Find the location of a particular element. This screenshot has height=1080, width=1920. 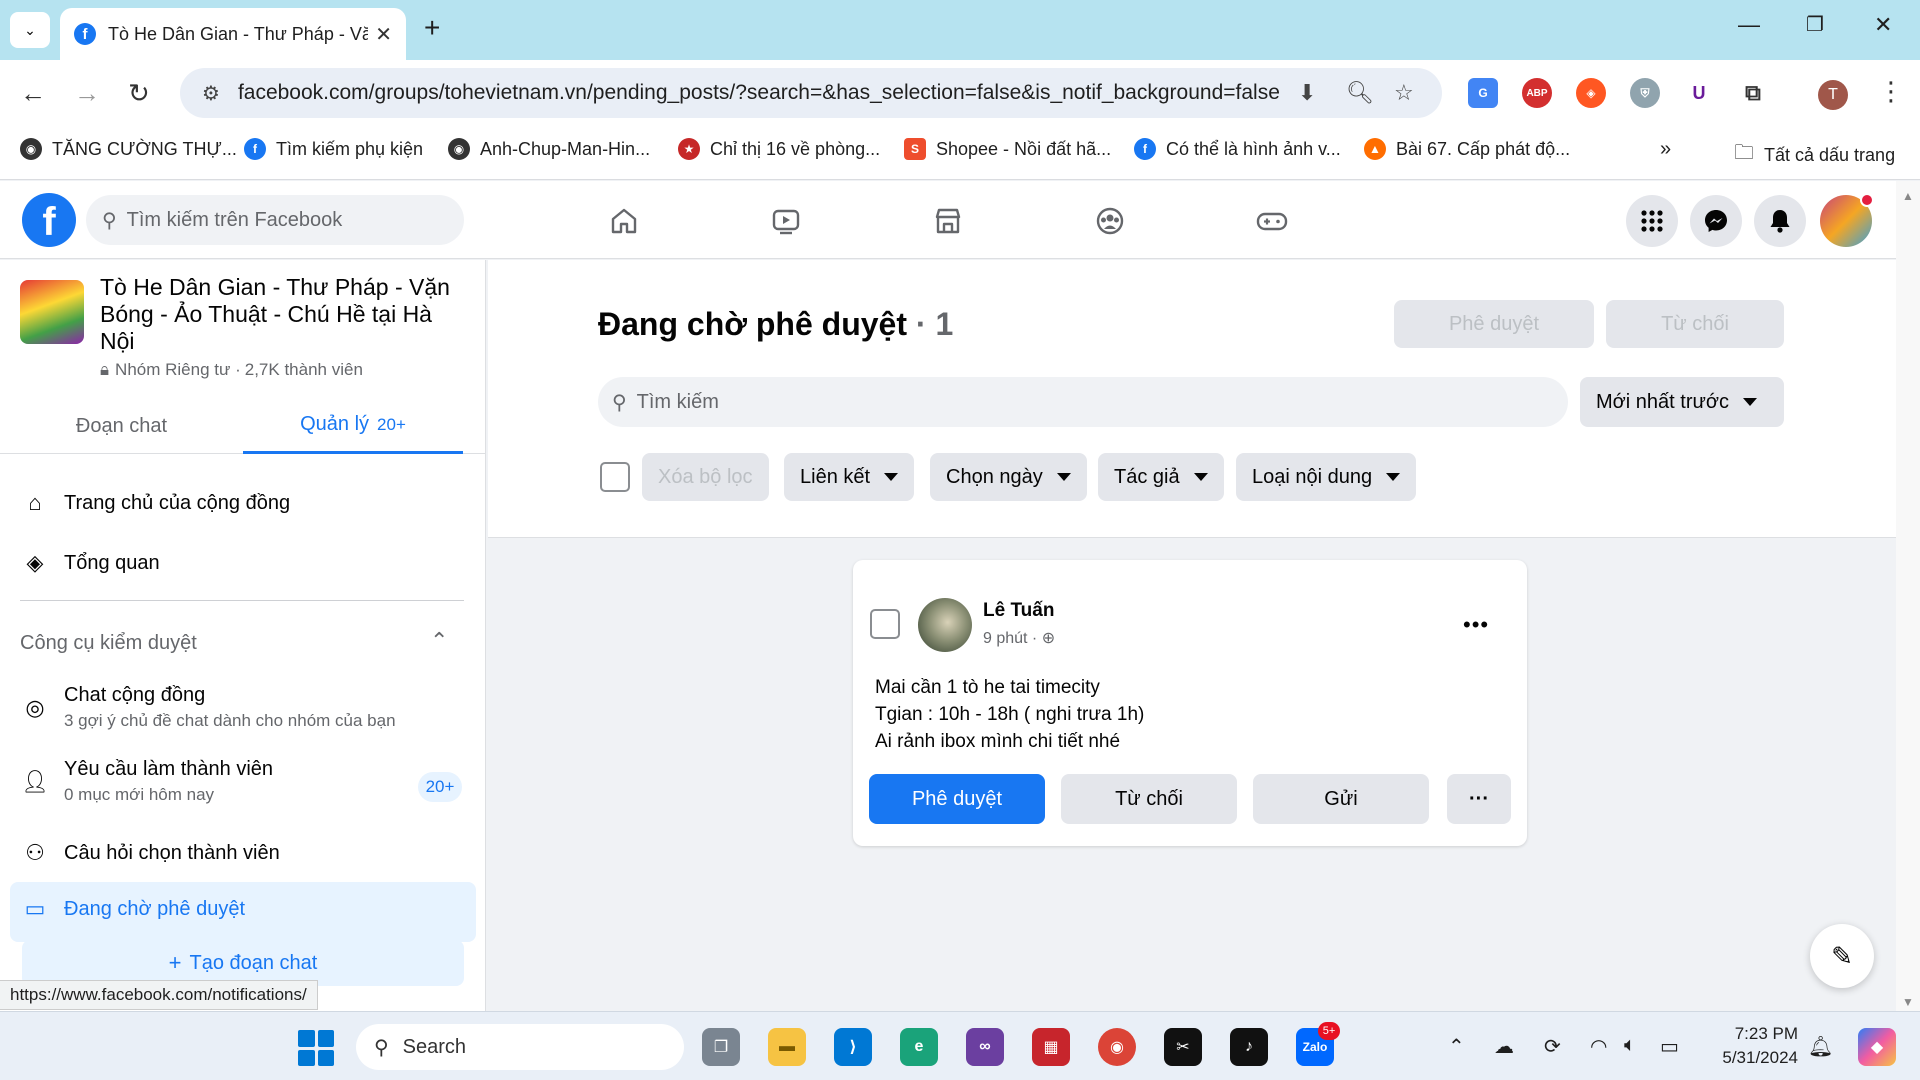

capcut-icon: ✂ is located at coordinates (1183, 1047).